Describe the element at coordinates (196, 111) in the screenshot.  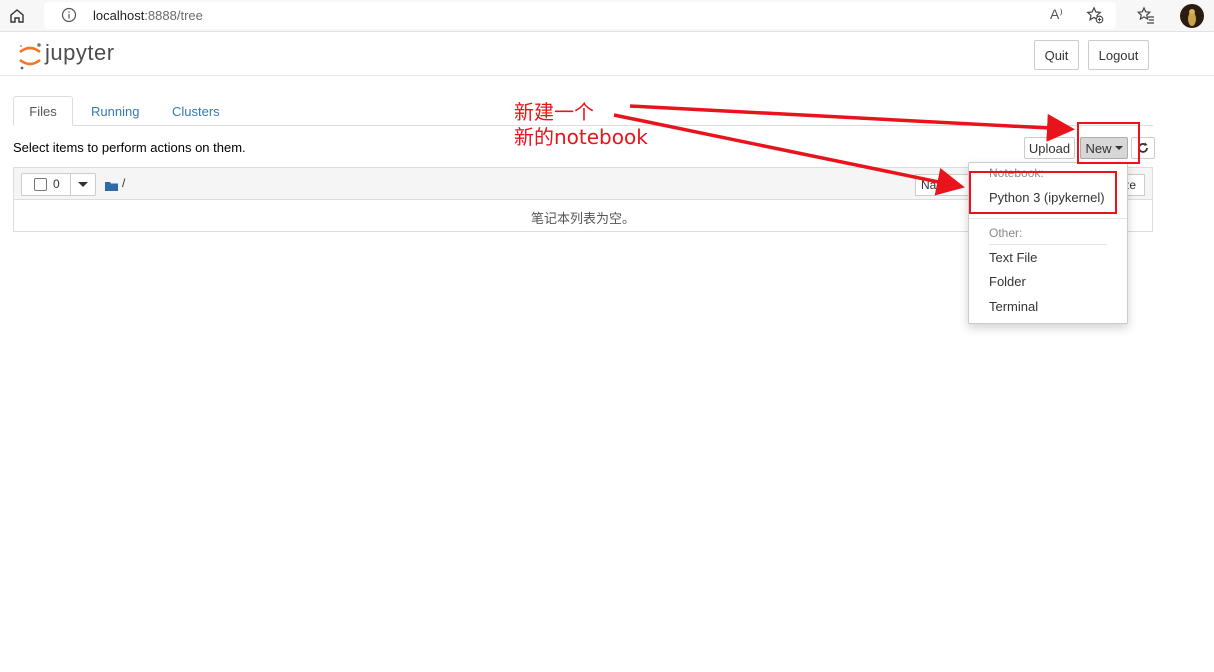
I see `tab-clusters: Clusters` at that location.